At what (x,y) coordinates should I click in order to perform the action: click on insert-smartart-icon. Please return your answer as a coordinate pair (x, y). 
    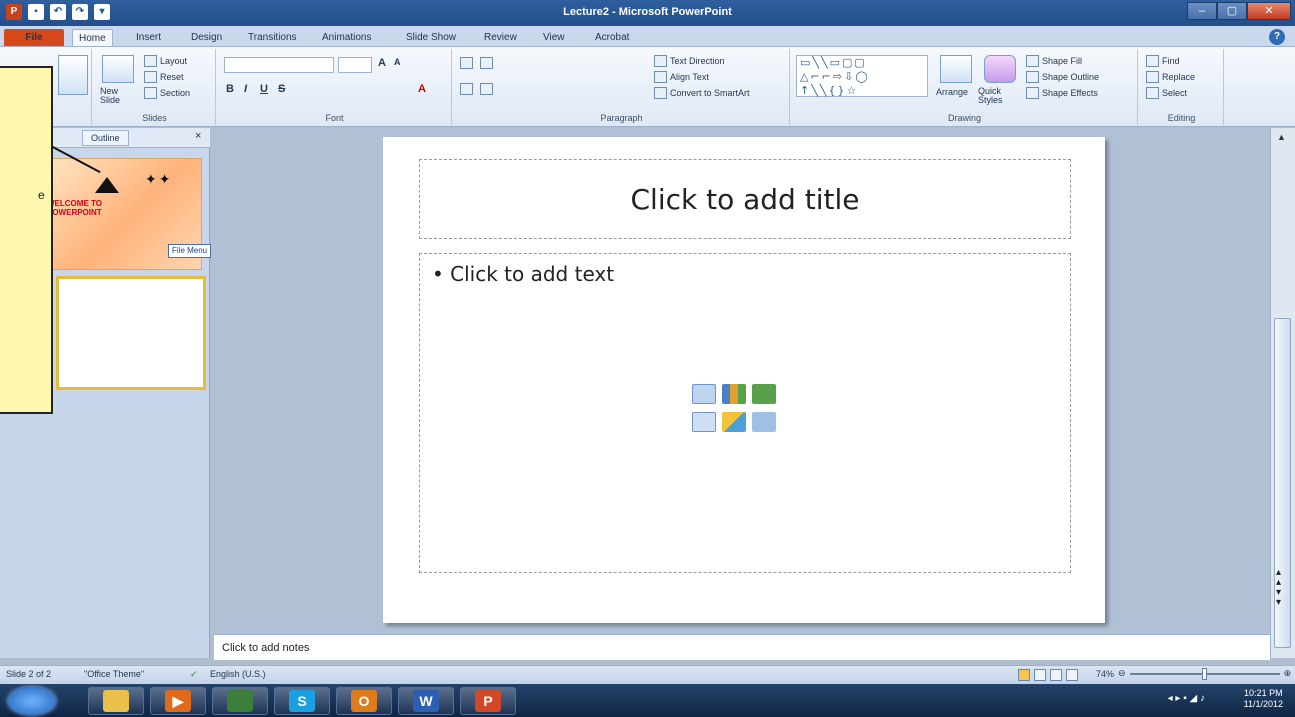
    Looking at the image, I should click on (764, 394).